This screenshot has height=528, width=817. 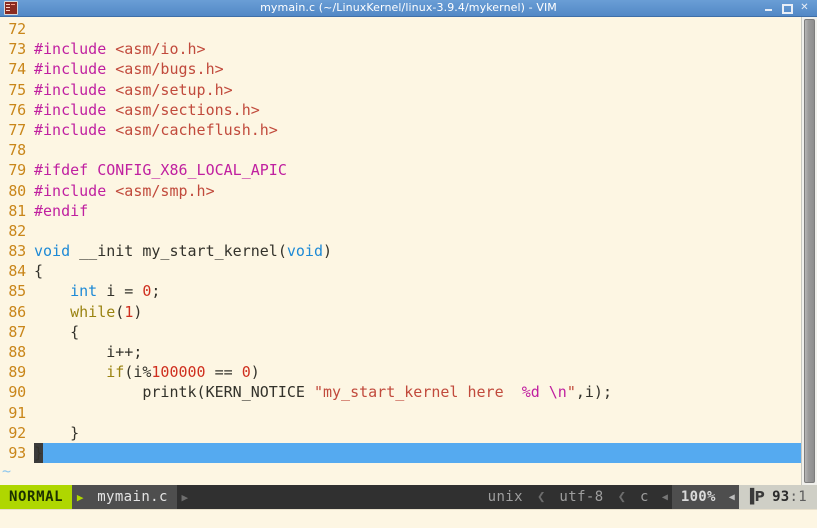 I want to click on code-line: 79 #ifdef CONFIG_X86_LOCAL_APIC, so click(x=400, y=170).